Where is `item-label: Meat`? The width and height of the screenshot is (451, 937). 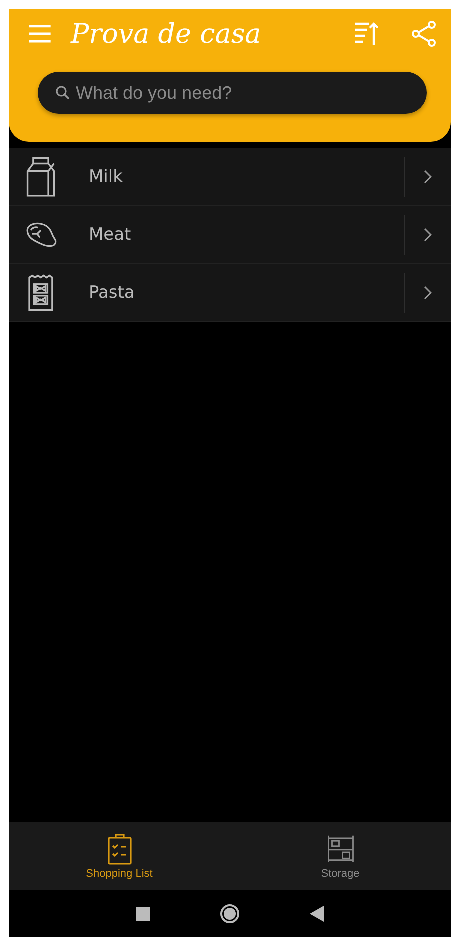
item-label: Meat is located at coordinates (110, 234).